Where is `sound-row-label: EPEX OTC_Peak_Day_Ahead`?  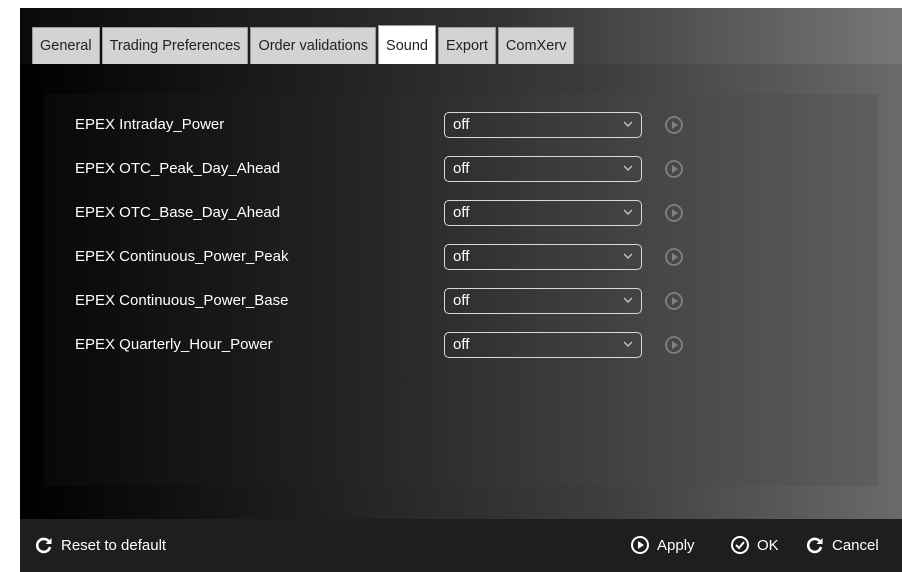 sound-row-label: EPEX OTC_Peak_Day_Ahead is located at coordinates (178, 168).